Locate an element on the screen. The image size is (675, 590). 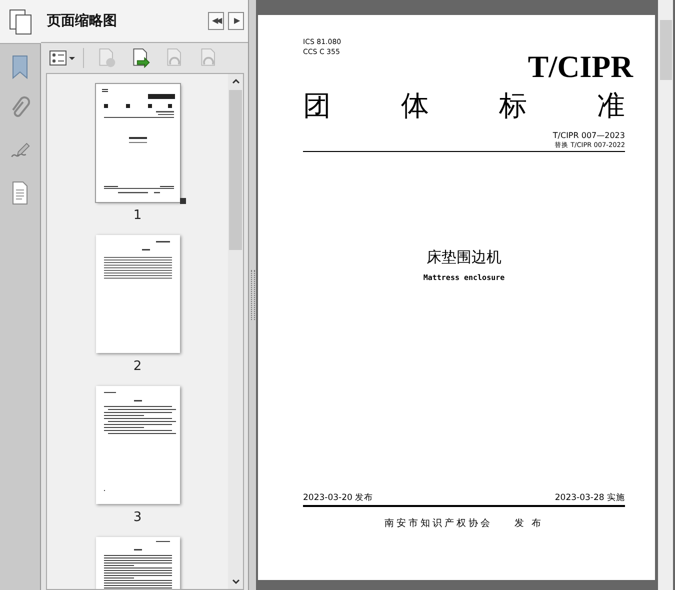
effective-date: 2023-03-28 实施 is located at coordinates (589, 498).